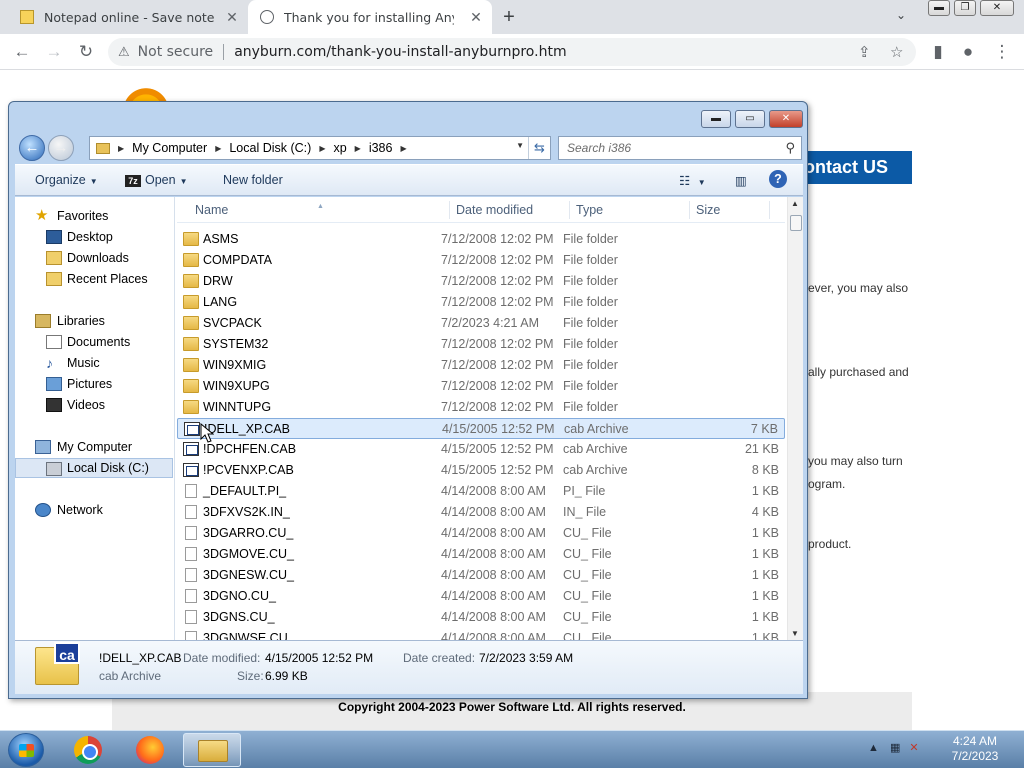 This screenshot has height=768, width=1024. Describe the element at coordinates (86, 52) in the screenshot. I see `reload-icon: ↻` at that location.